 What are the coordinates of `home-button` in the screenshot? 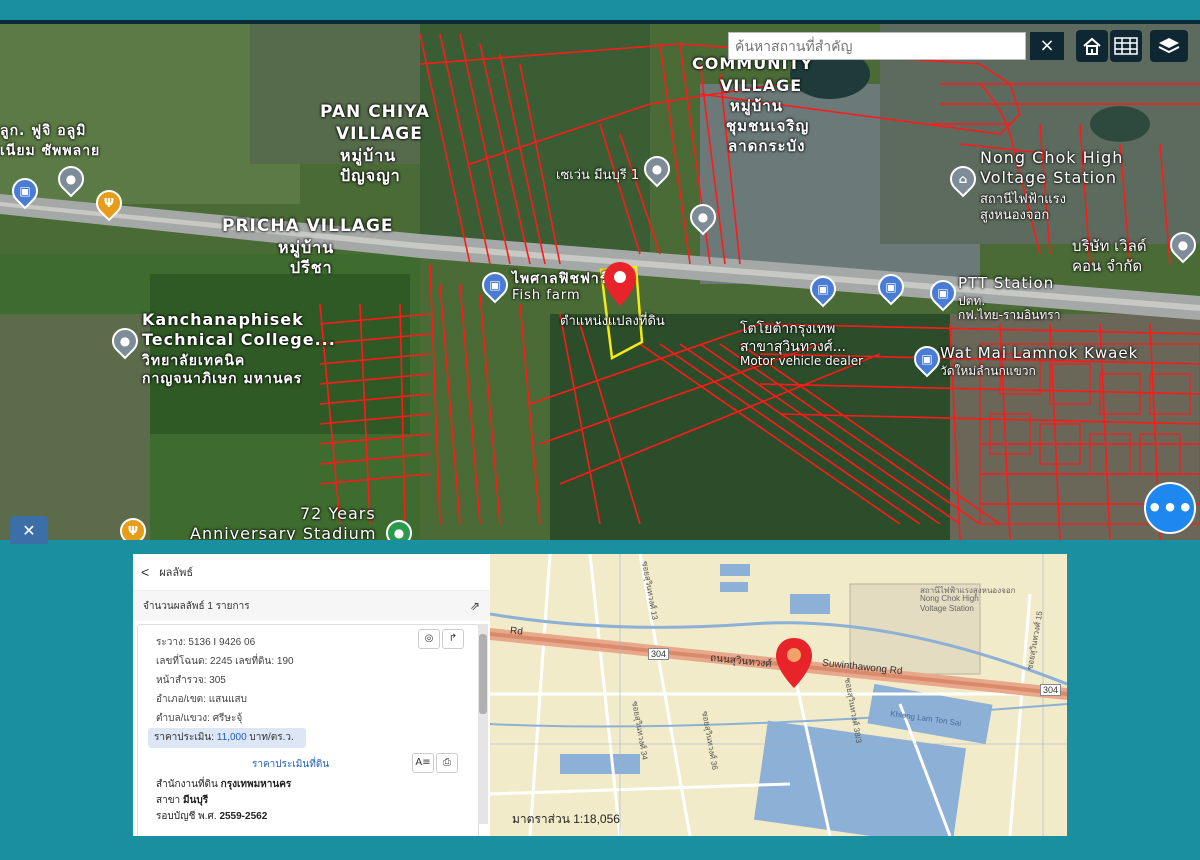 It's located at (1092, 46).